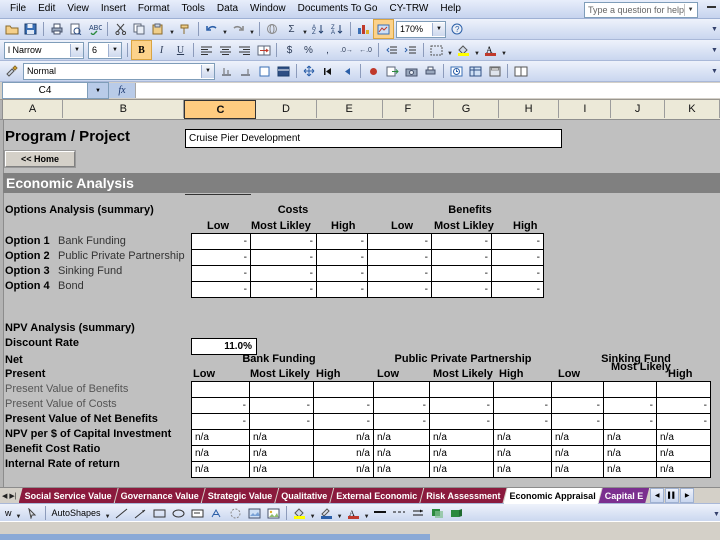  What do you see at coordinates (683, 389) in the screenshot?
I see `cell-pvb-sink-high` at bounding box center [683, 389].